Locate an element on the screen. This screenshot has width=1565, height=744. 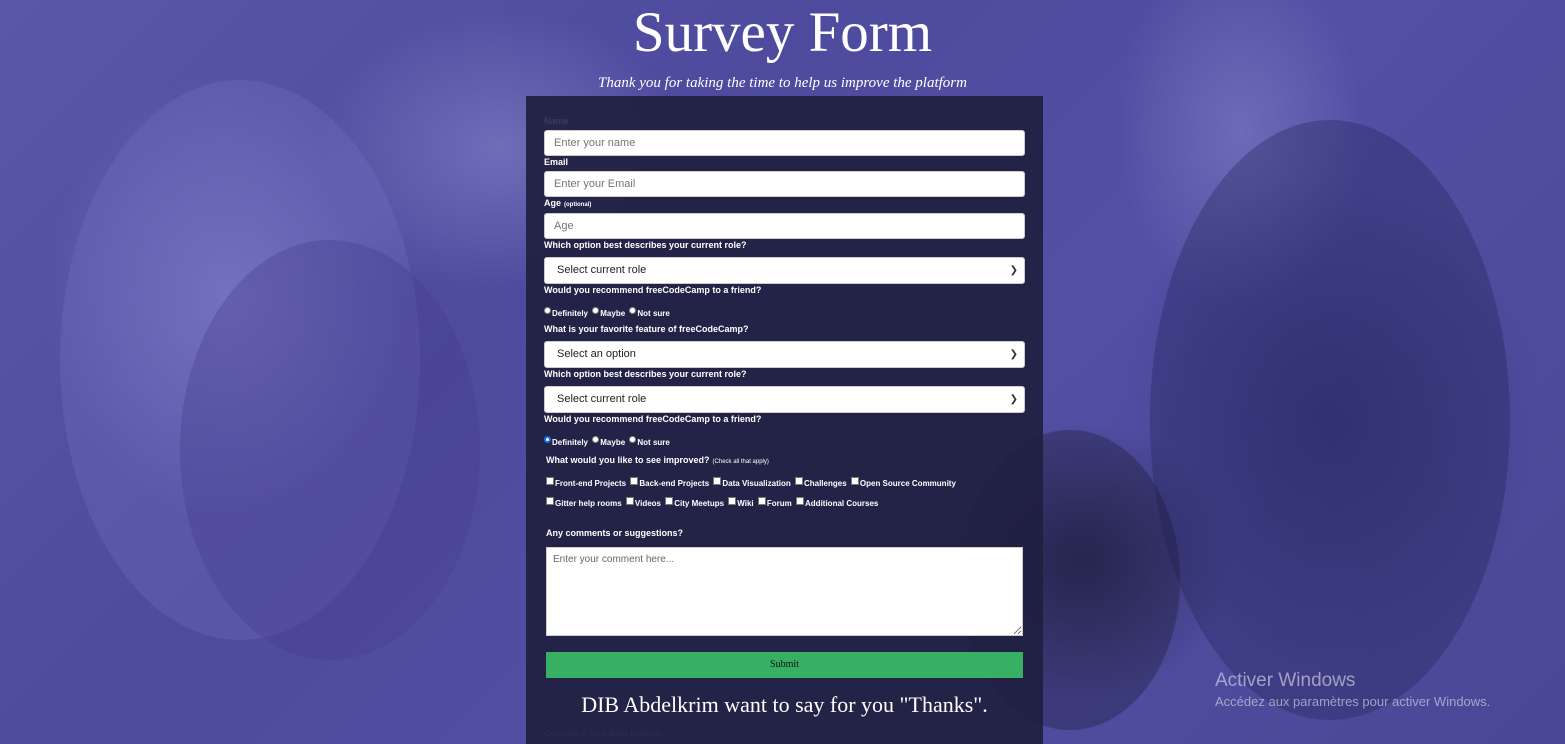
feature-select-value: Select an option is located at coordinates (596, 354).